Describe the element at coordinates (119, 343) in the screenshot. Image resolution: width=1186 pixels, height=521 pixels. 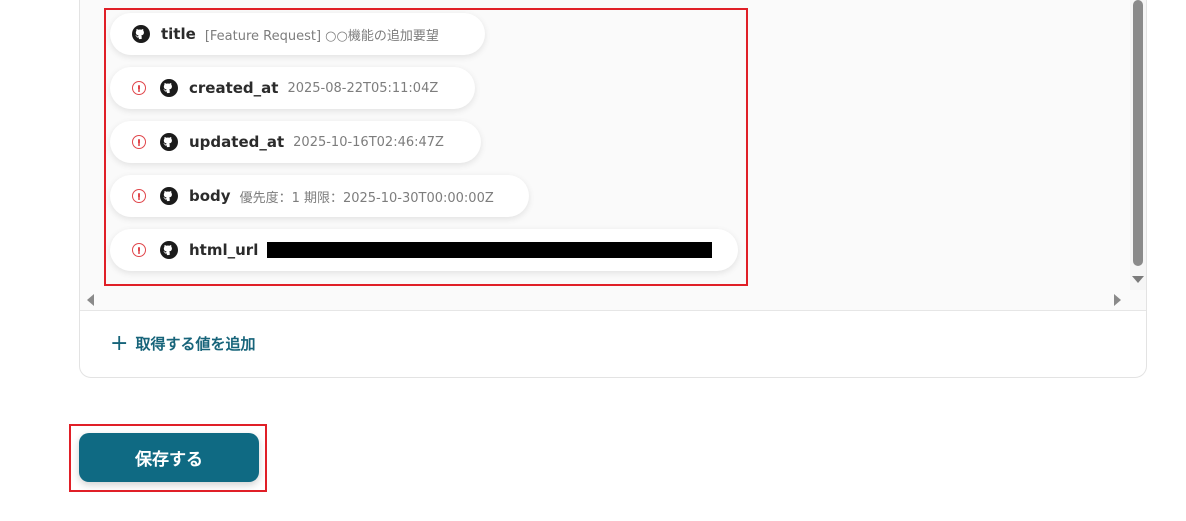
I see `plus-icon: +` at that location.